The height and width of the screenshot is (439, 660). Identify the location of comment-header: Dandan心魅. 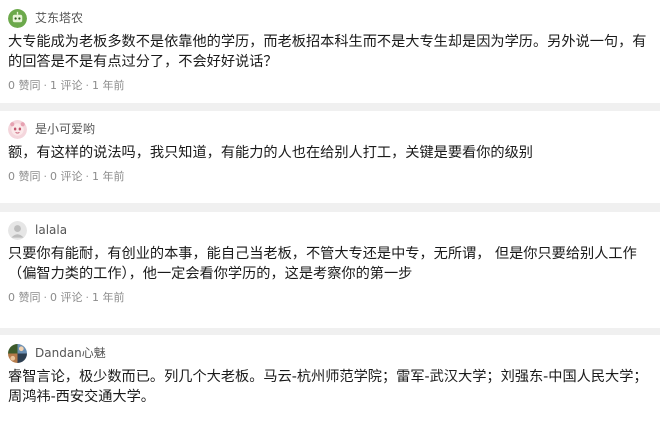
(329, 350).